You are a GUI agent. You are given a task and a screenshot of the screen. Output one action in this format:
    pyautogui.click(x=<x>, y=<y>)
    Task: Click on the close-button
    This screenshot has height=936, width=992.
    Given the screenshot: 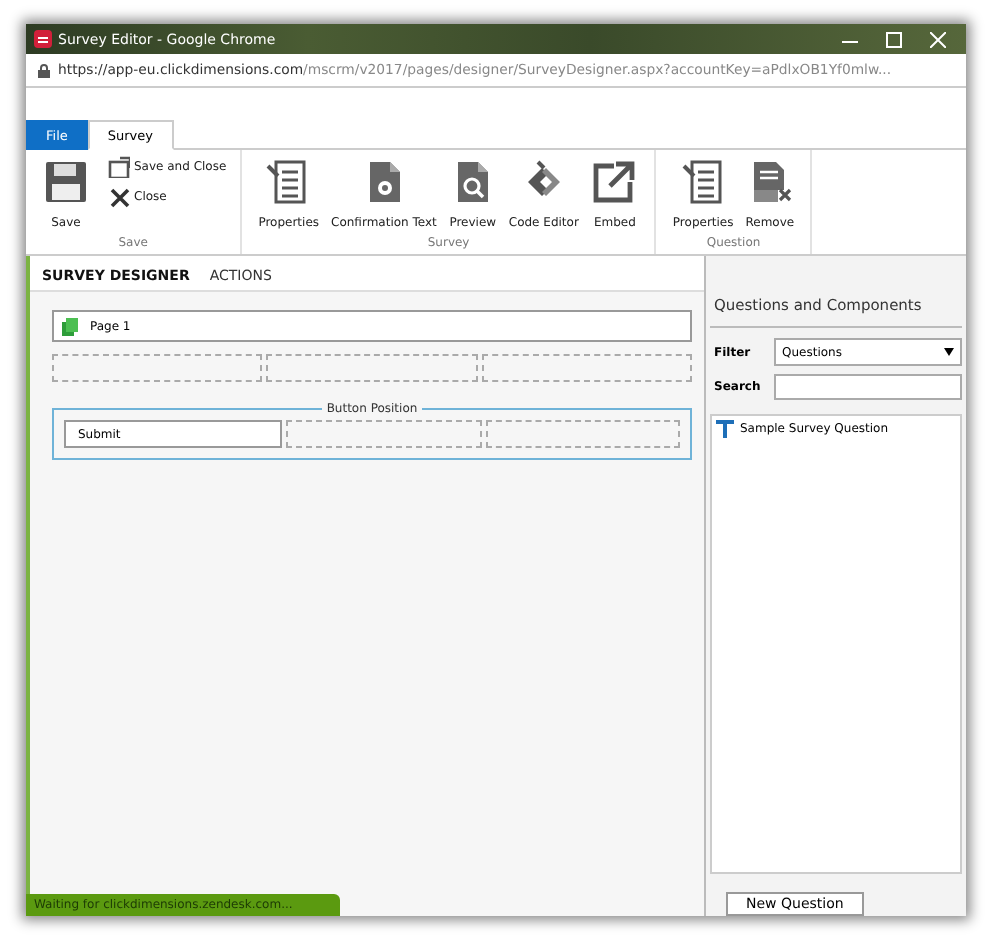 What is the action you would take?
    pyautogui.click(x=938, y=39)
    